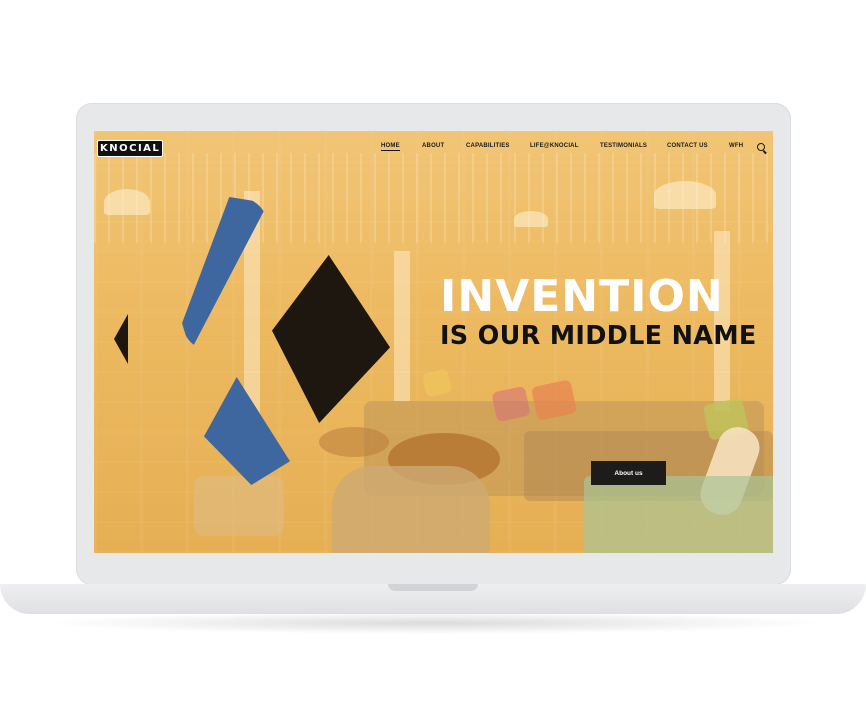  I want to click on pillow, so click(437, 383).